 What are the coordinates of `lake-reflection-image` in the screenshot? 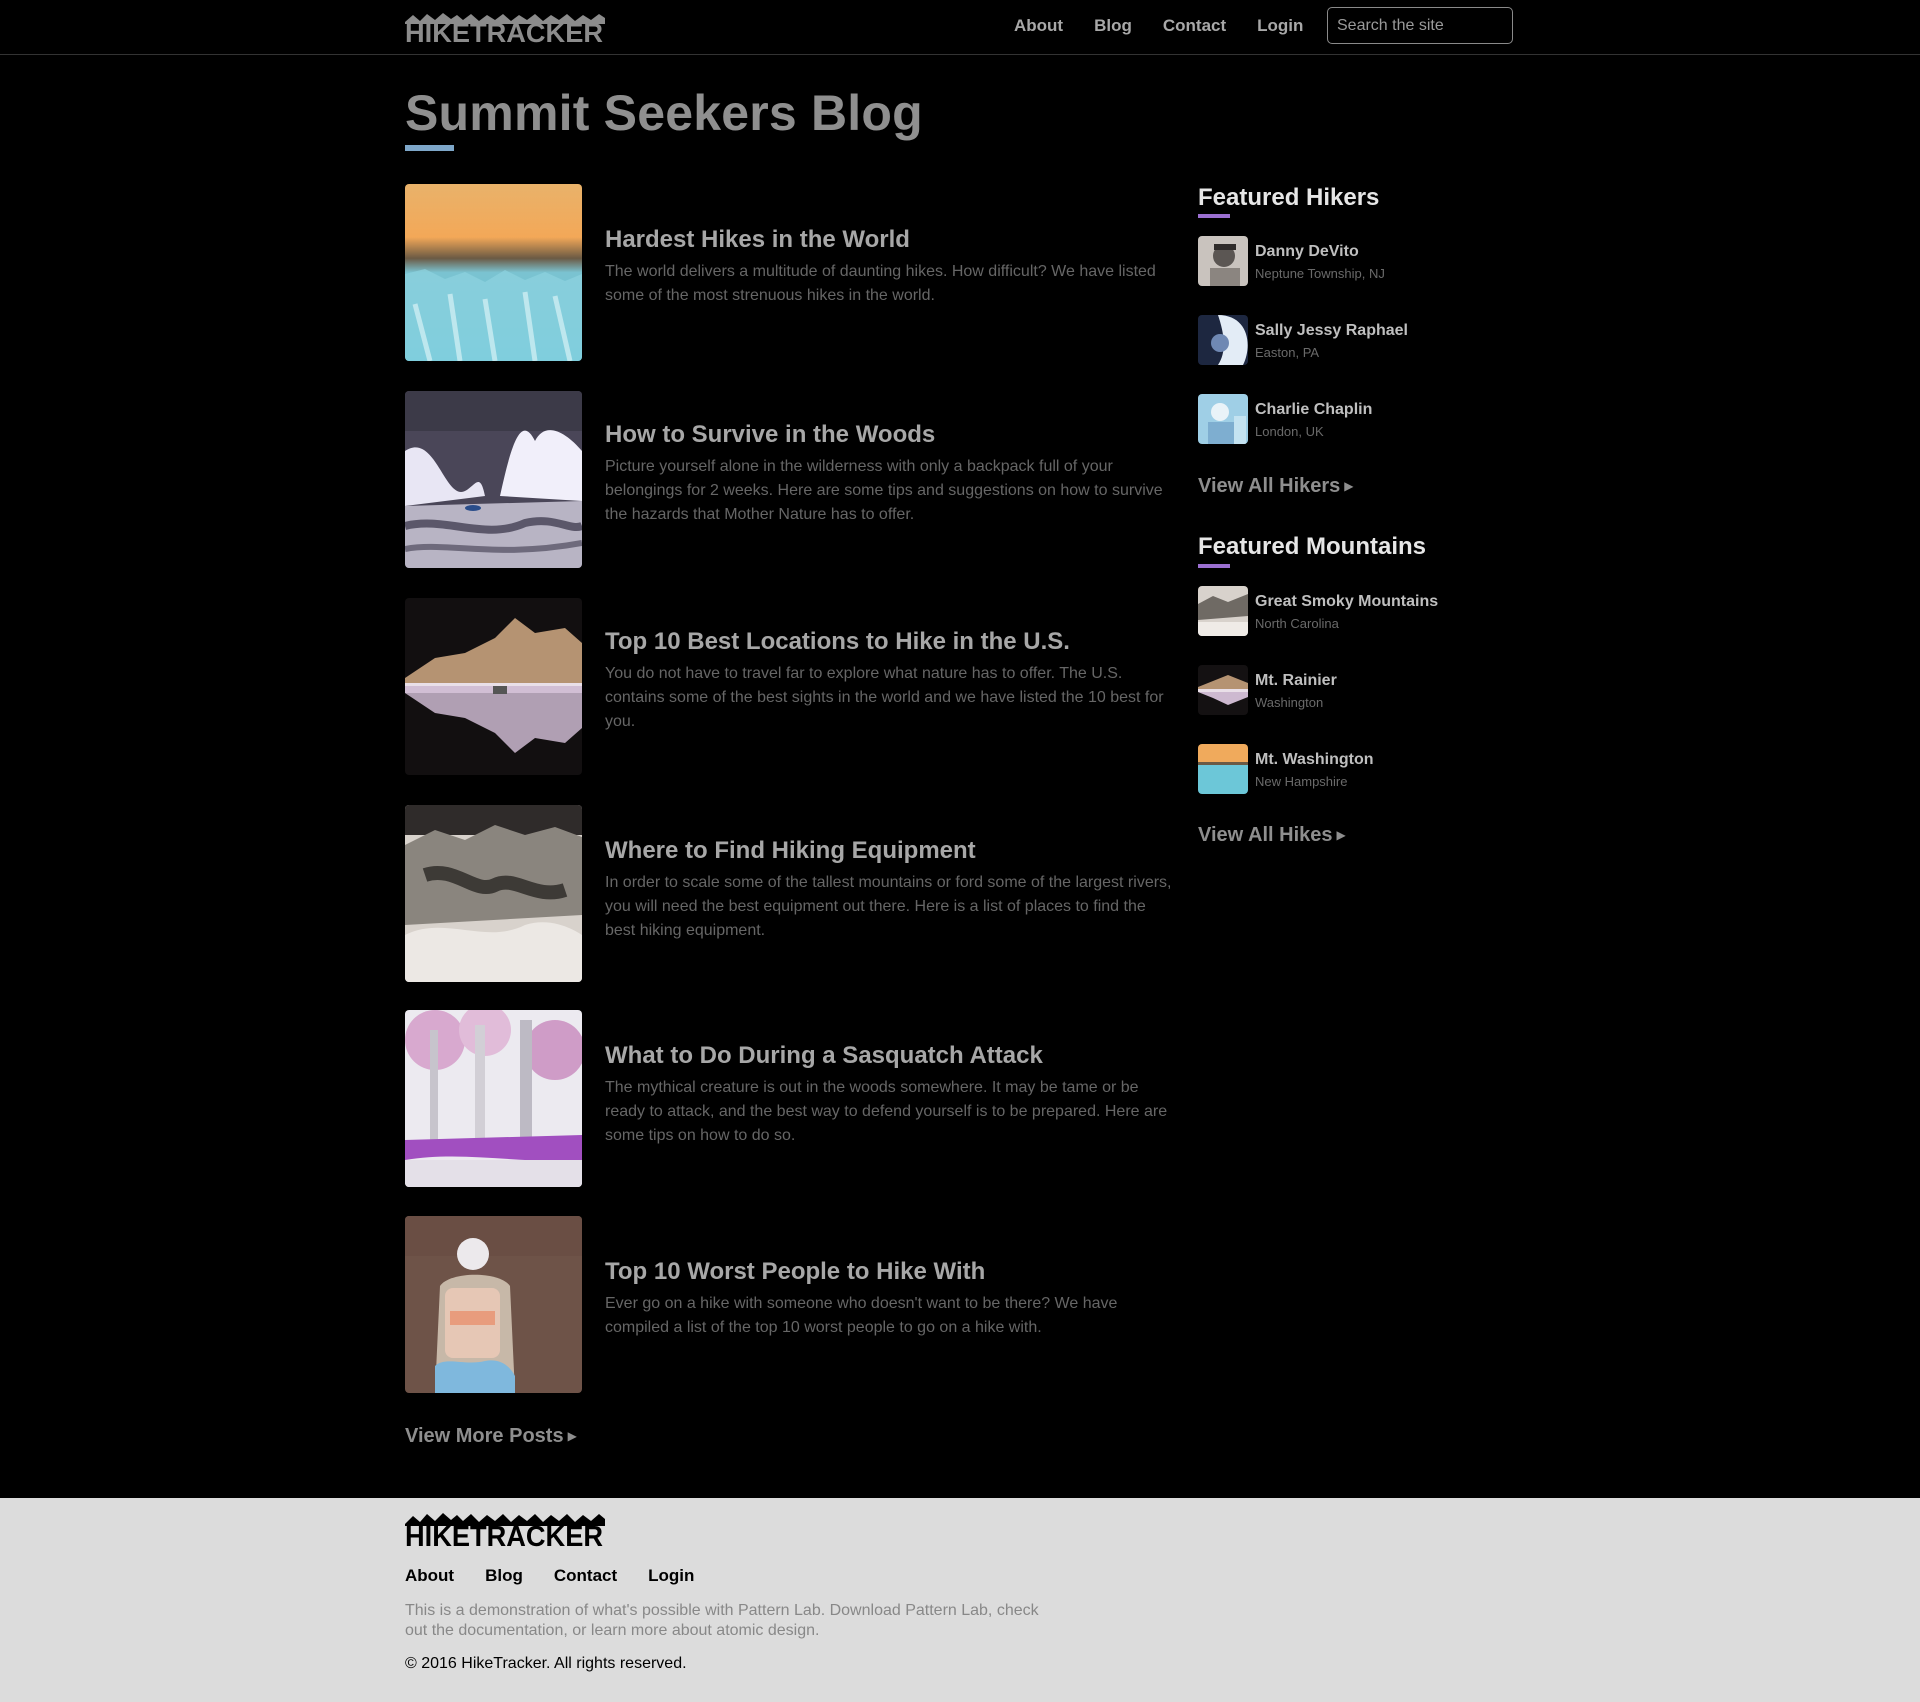 It's located at (493, 686).